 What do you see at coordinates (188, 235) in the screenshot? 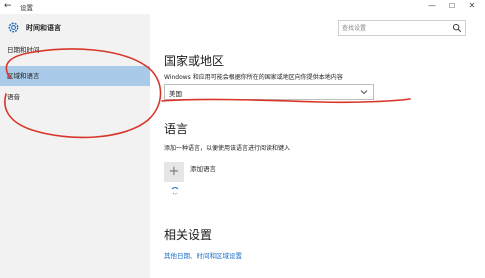
I see `related-settings-title: 相关设置` at bounding box center [188, 235].